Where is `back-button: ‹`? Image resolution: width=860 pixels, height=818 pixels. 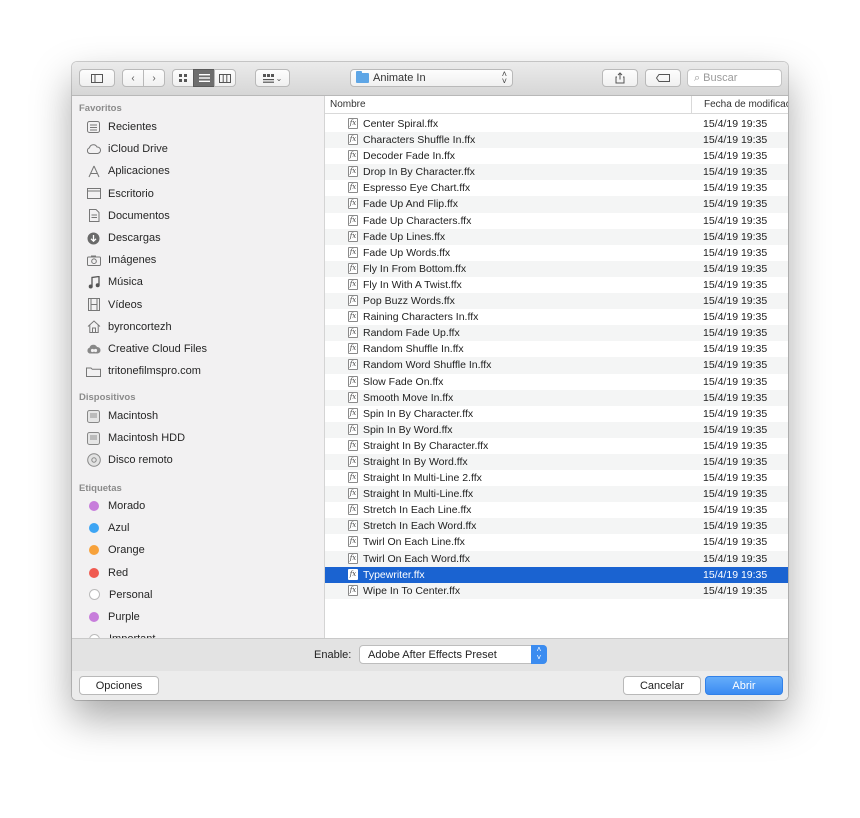
back-button: ‹ is located at coordinates (133, 78).